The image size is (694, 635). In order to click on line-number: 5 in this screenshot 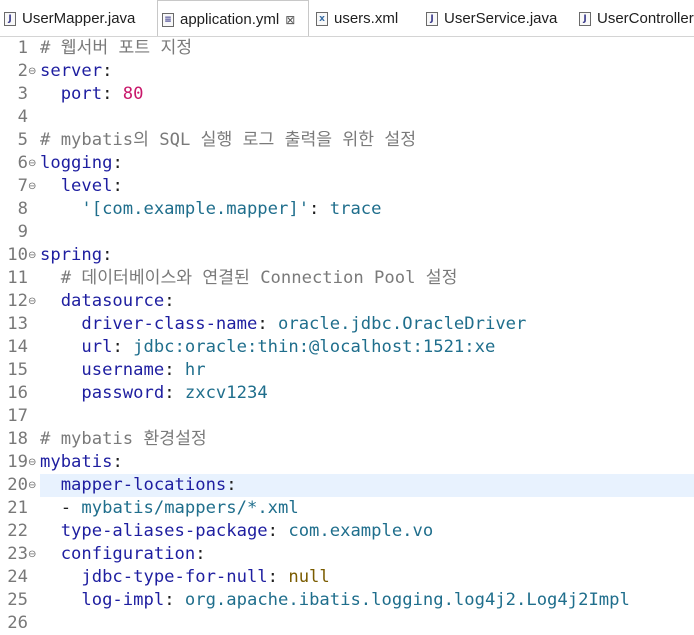, I will do `click(22, 140)`.